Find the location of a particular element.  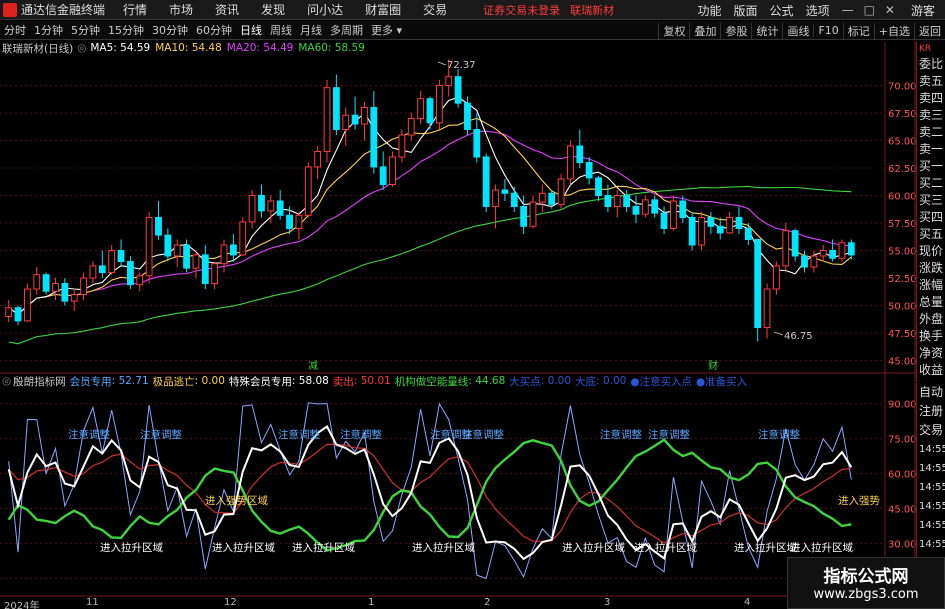

tick-time-label: 自动 is located at coordinates (931, 392).